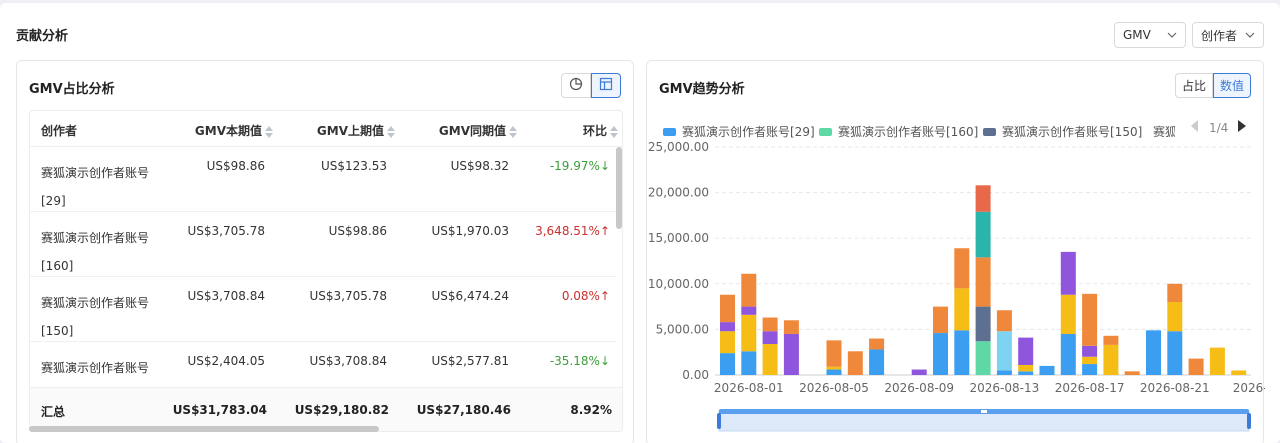 The height and width of the screenshot is (443, 1280). What do you see at coordinates (604, 231) in the screenshot?
I see `arrow-up-icon: ↑` at bounding box center [604, 231].